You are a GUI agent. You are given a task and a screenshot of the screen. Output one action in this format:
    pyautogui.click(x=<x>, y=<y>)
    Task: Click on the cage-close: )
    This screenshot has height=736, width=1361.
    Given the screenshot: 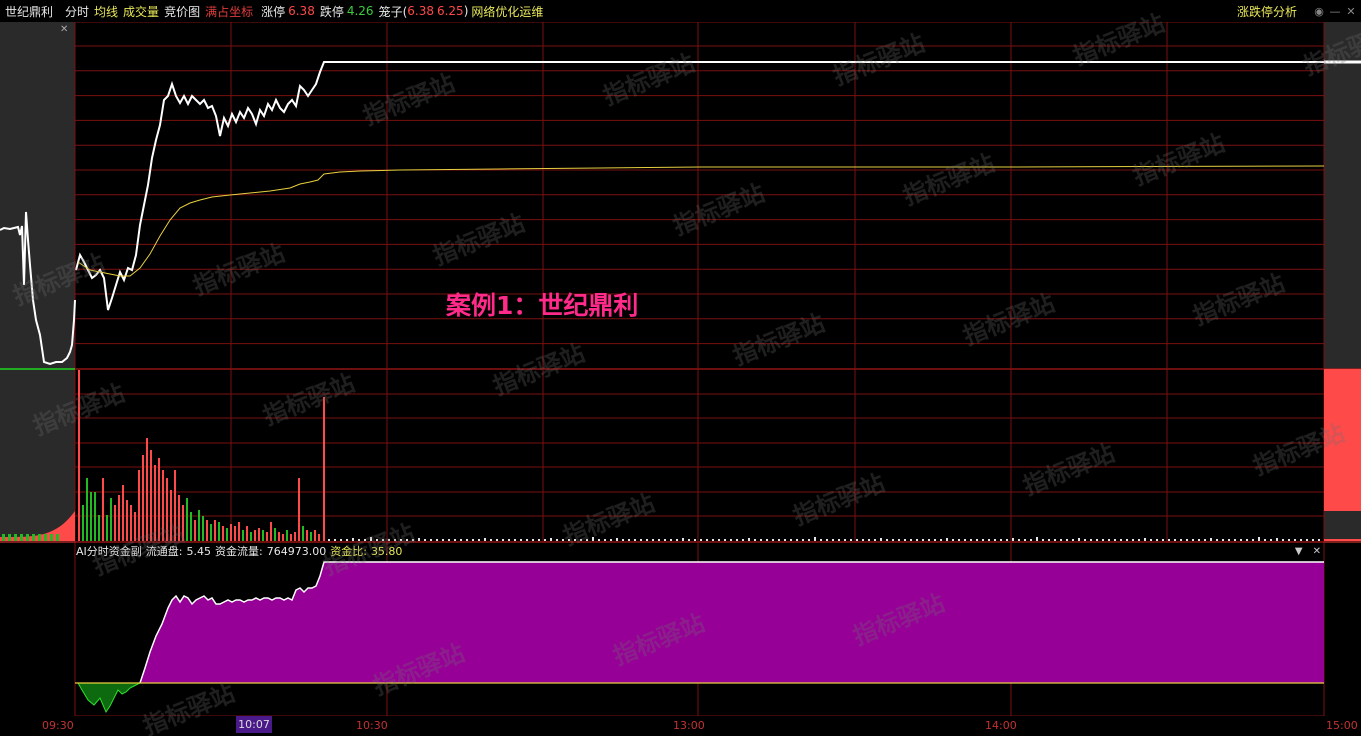 What is the action you would take?
    pyautogui.click(x=466, y=11)
    